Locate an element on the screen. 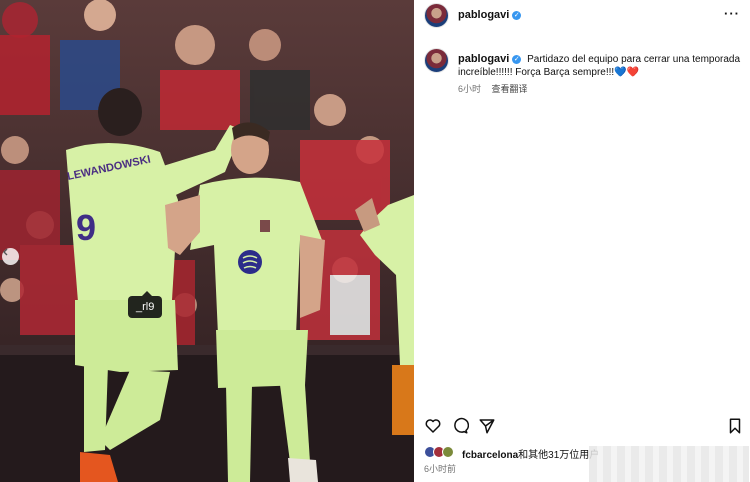  more-horizontal-icon: ··· is located at coordinates (732, 13).